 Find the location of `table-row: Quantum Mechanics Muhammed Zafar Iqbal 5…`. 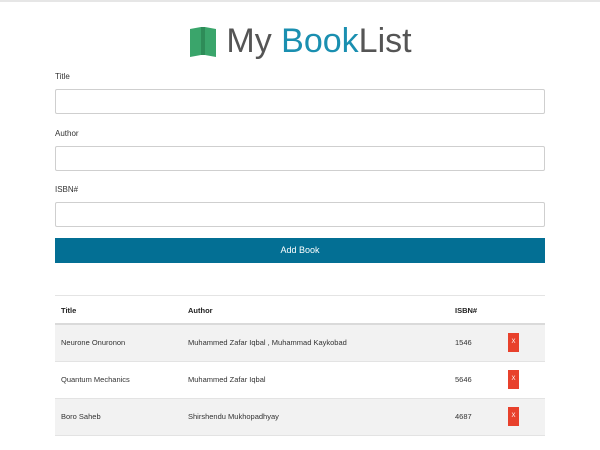

table-row: Quantum Mechanics Muhammed Zafar Iqbal 5… is located at coordinates (300, 380).